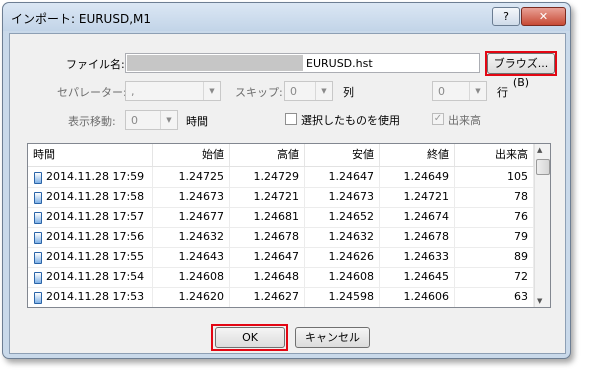 The width and height of the screenshot is (590, 380). I want to click on cell-text: 2014.11.28 17:55, so click(95, 256).